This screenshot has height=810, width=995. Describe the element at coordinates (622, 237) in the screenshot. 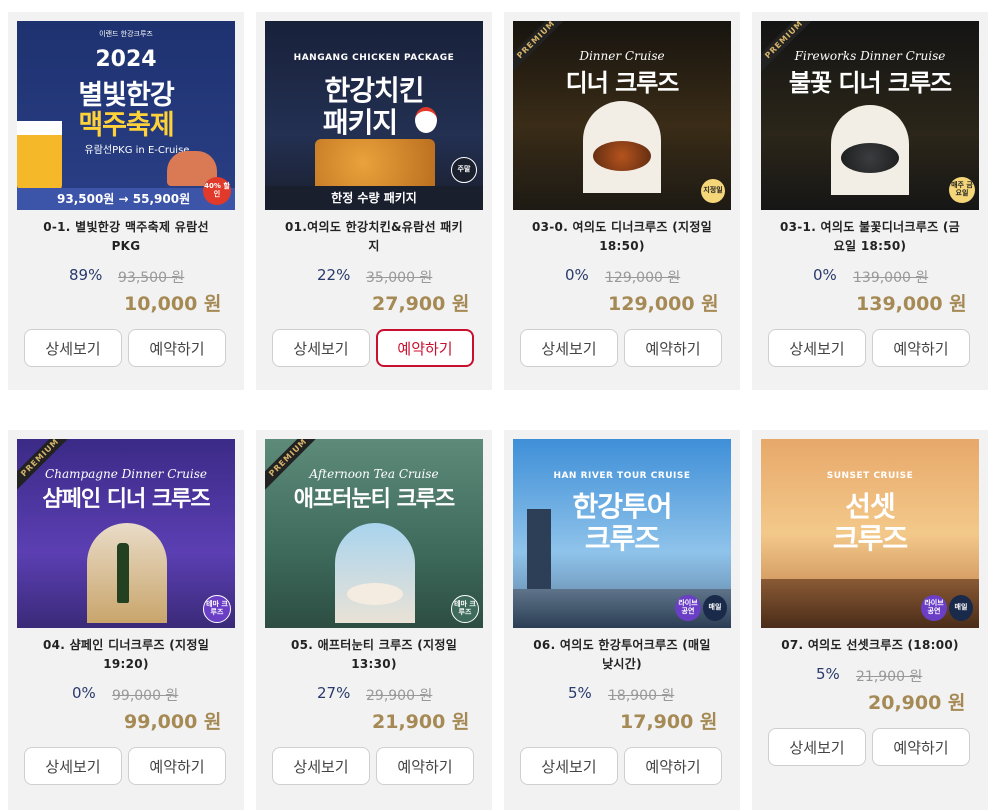

I see `product-title: 03-0. 여의도 디너크루즈 (지정일 18:50)` at that location.